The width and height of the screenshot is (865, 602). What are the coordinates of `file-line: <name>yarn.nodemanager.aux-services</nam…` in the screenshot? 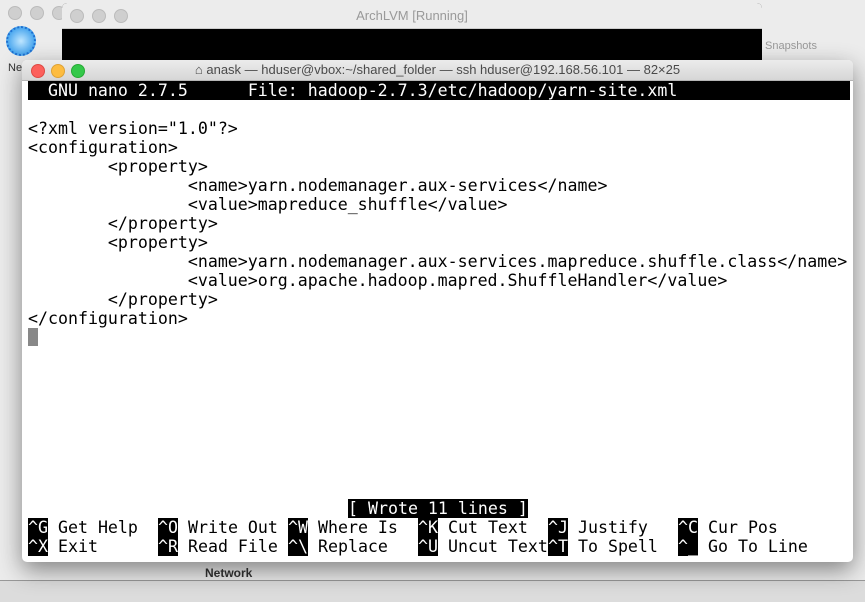 It's located at (318, 185).